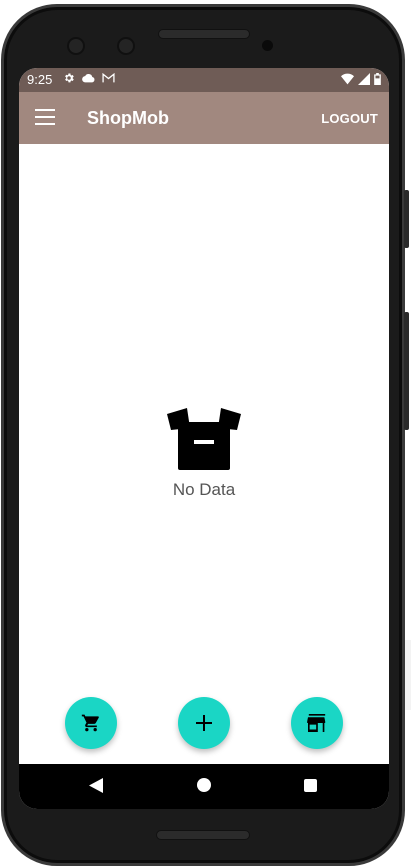  I want to click on front-camera-secondary, so click(126, 46).